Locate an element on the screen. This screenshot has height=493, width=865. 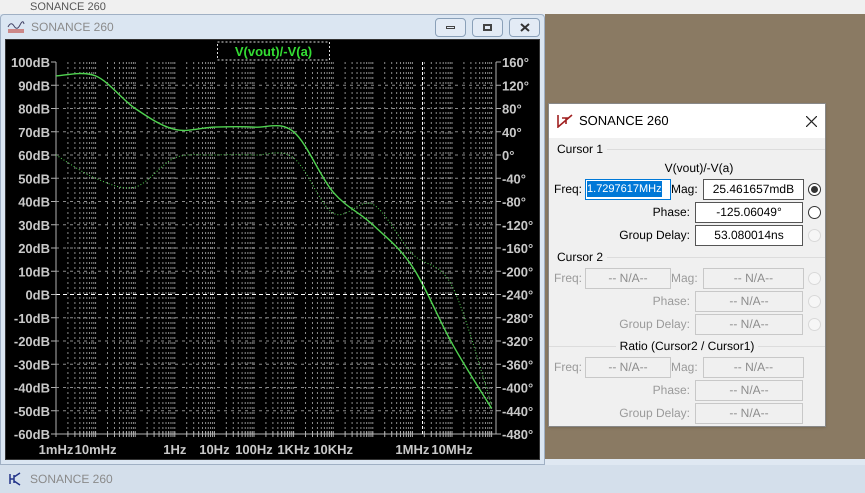
axis-label: -60dB is located at coordinates (32, 434).